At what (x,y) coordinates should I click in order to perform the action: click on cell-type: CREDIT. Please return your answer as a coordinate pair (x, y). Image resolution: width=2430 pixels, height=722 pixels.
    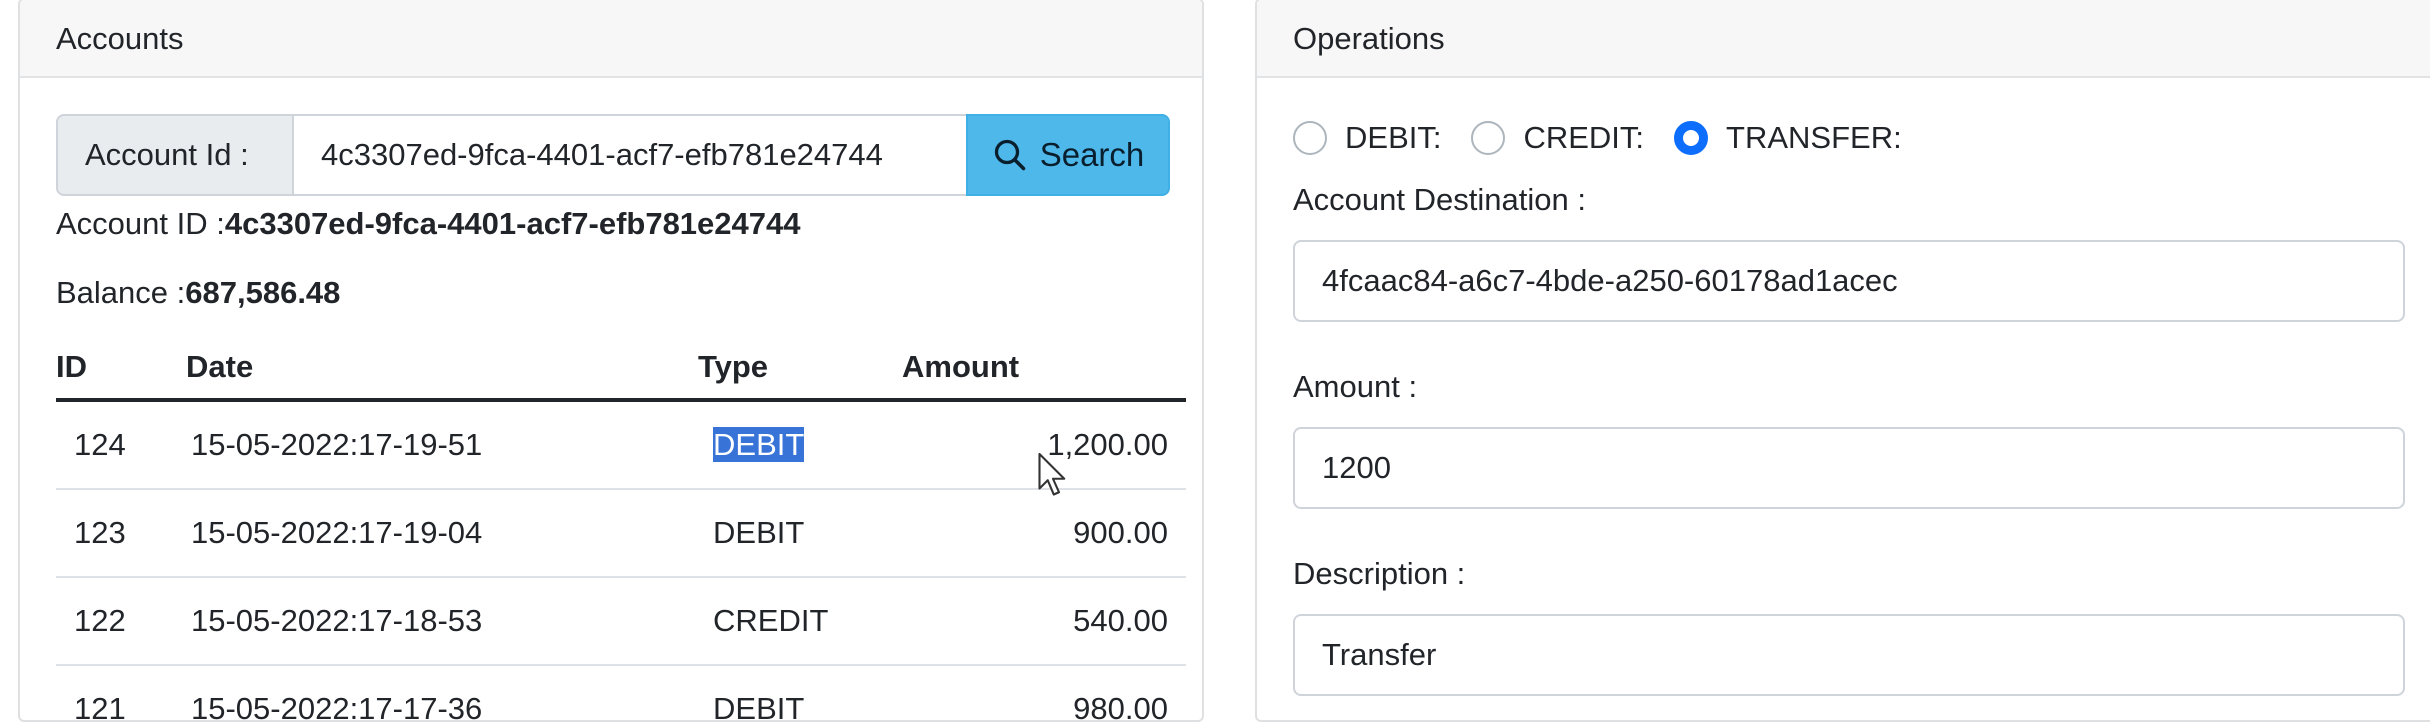
    Looking at the image, I should click on (800, 621).